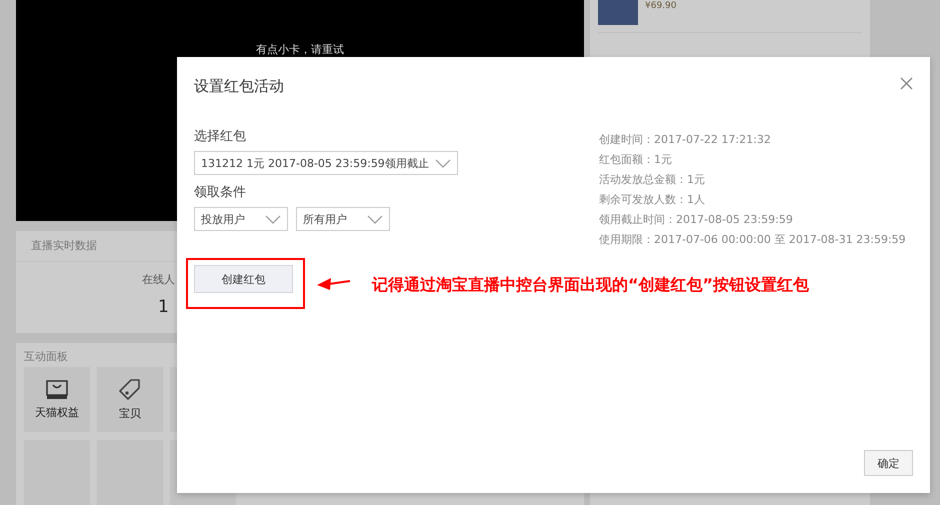 The width and height of the screenshot is (940, 505). Describe the element at coordinates (652, 200) in the screenshot. I see `info-text: 剩余可发放人数：1人` at that location.